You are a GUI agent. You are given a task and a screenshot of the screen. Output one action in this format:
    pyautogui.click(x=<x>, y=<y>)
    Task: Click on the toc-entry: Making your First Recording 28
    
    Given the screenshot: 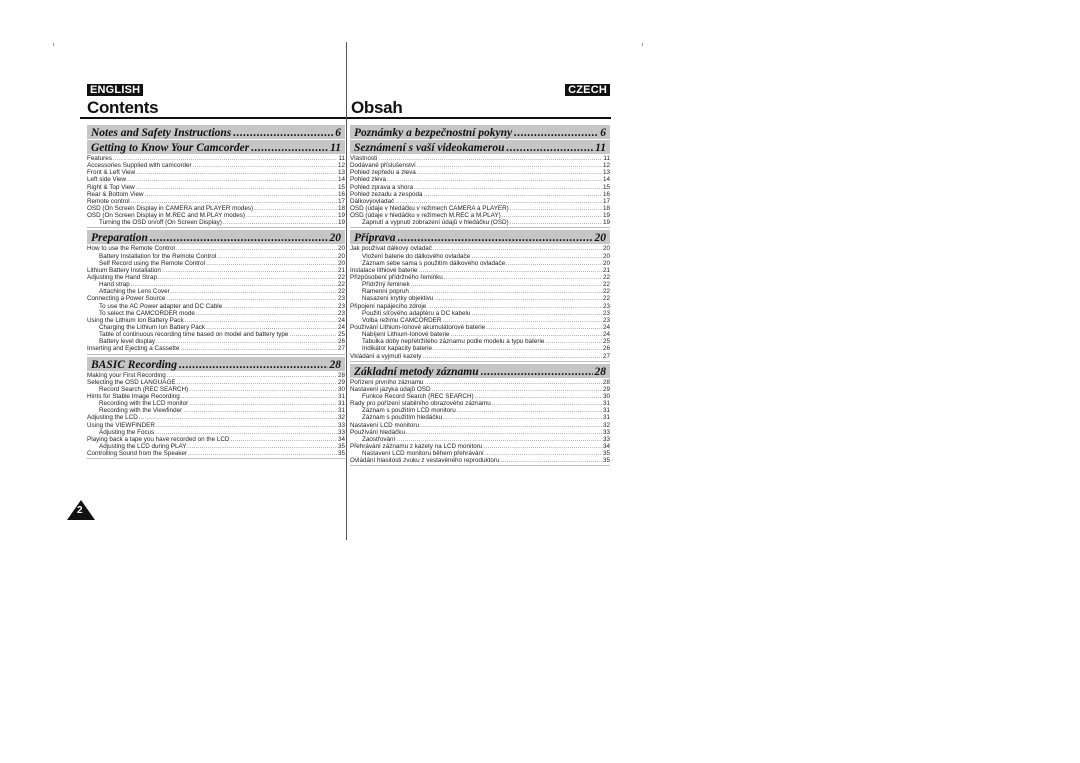 What is the action you would take?
    pyautogui.click(x=216, y=375)
    